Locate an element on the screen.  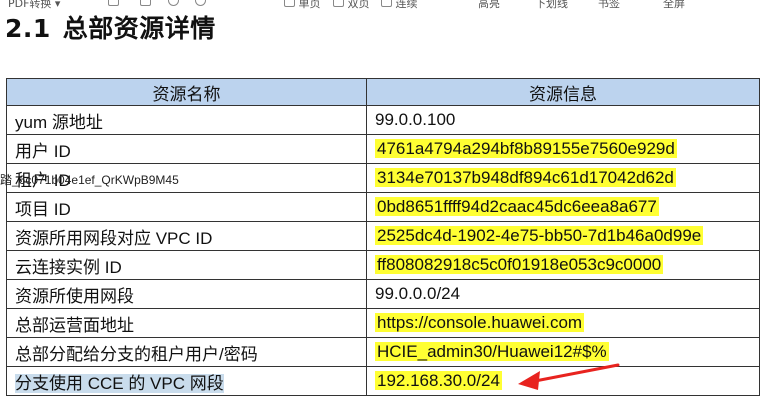
highlight-label: 高亮 is located at coordinates (489, 5).